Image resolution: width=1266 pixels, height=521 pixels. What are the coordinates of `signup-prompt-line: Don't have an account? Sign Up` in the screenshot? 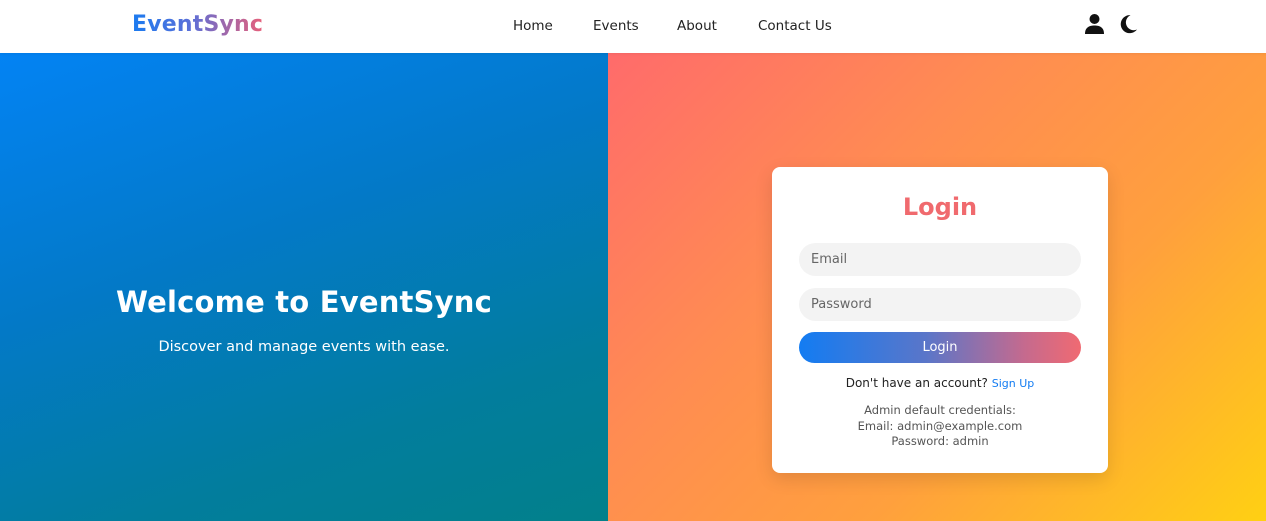 It's located at (940, 383).